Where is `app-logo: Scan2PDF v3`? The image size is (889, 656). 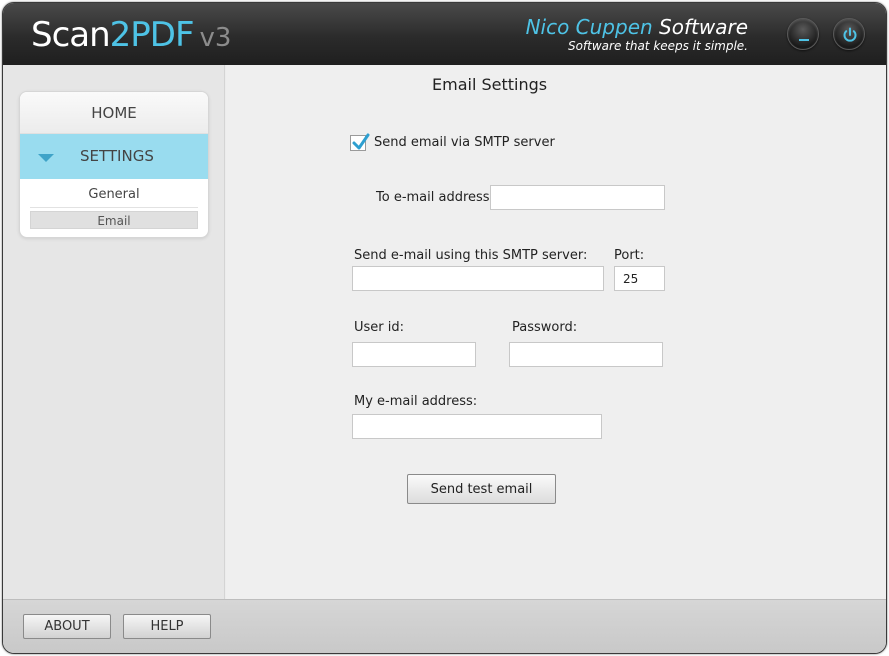
app-logo: Scan2PDF v3 is located at coordinates (131, 36).